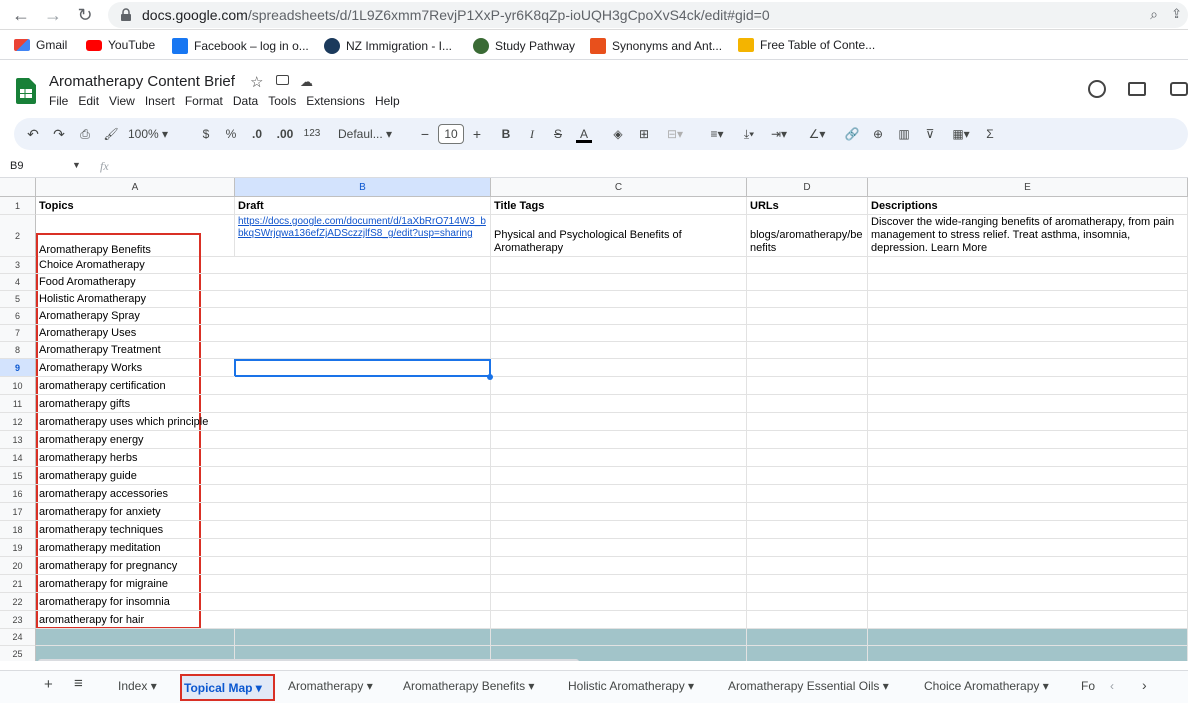 This screenshot has width=1188, height=703. What do you see at coordinates (1097, 89) in the screenshot?
I see `version-history-icon` at bounding box center [1097, 89].